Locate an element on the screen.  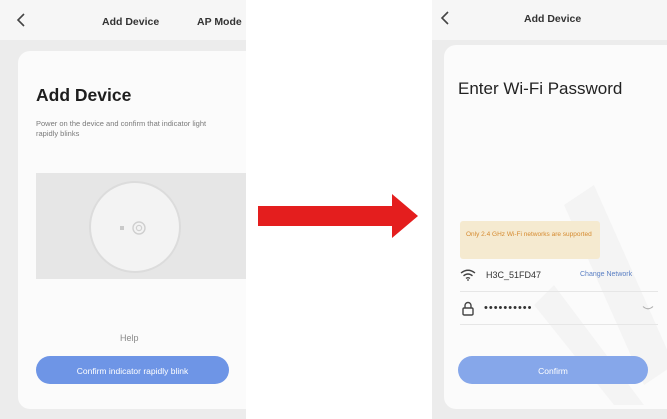
nav-bar: Add Device is located at coordinates (549, 20).